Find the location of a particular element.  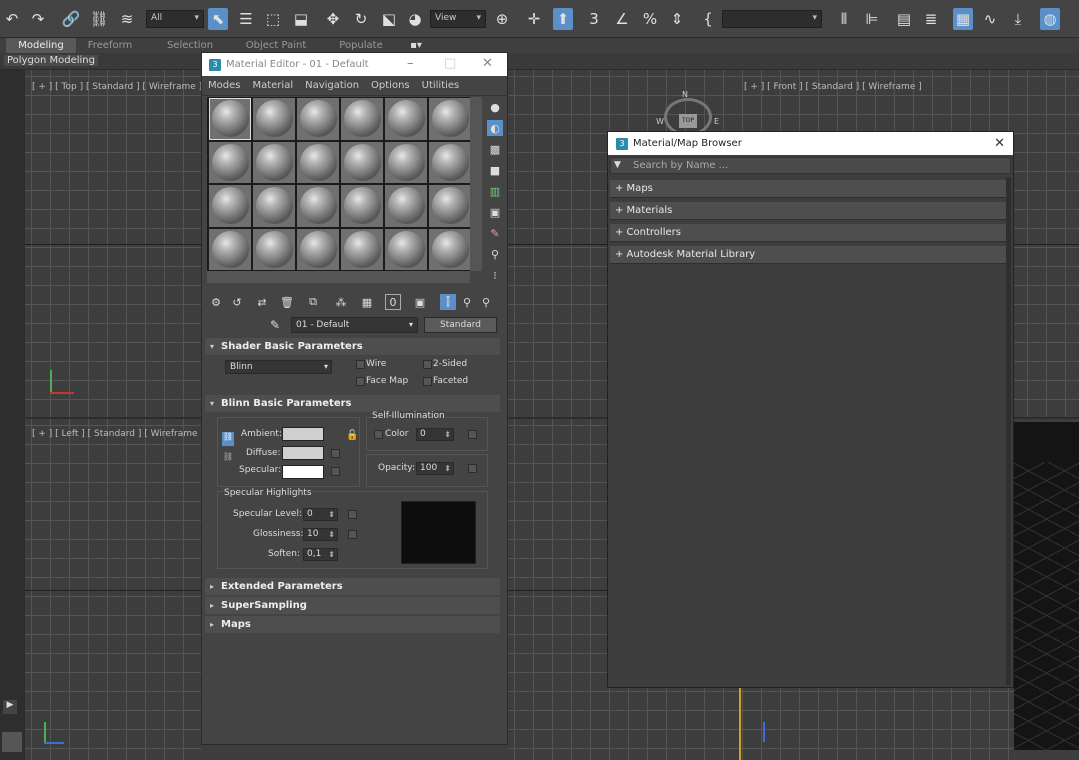

soften-spinner: 0,1 is located at coordinates (320, 554).